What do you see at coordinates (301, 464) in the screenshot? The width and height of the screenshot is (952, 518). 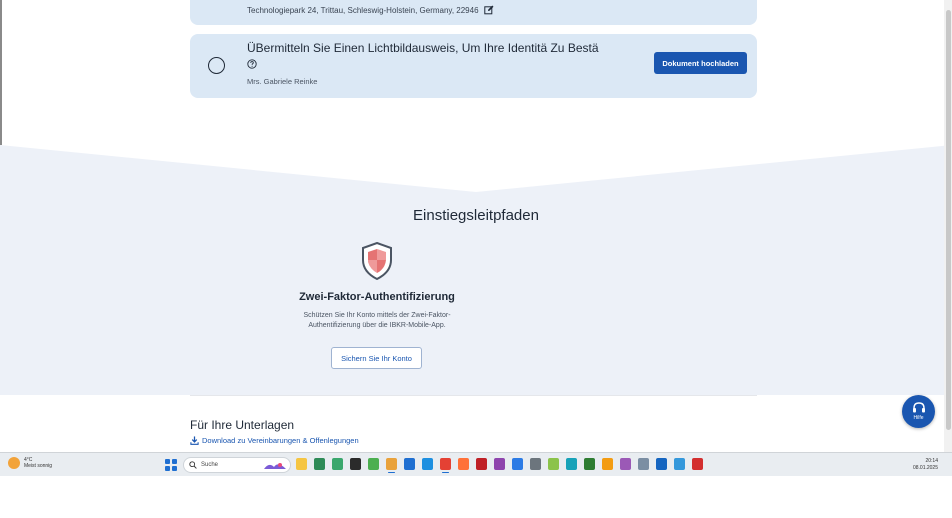 I see `file-explorer-icon` at bounding box center [301, 464].